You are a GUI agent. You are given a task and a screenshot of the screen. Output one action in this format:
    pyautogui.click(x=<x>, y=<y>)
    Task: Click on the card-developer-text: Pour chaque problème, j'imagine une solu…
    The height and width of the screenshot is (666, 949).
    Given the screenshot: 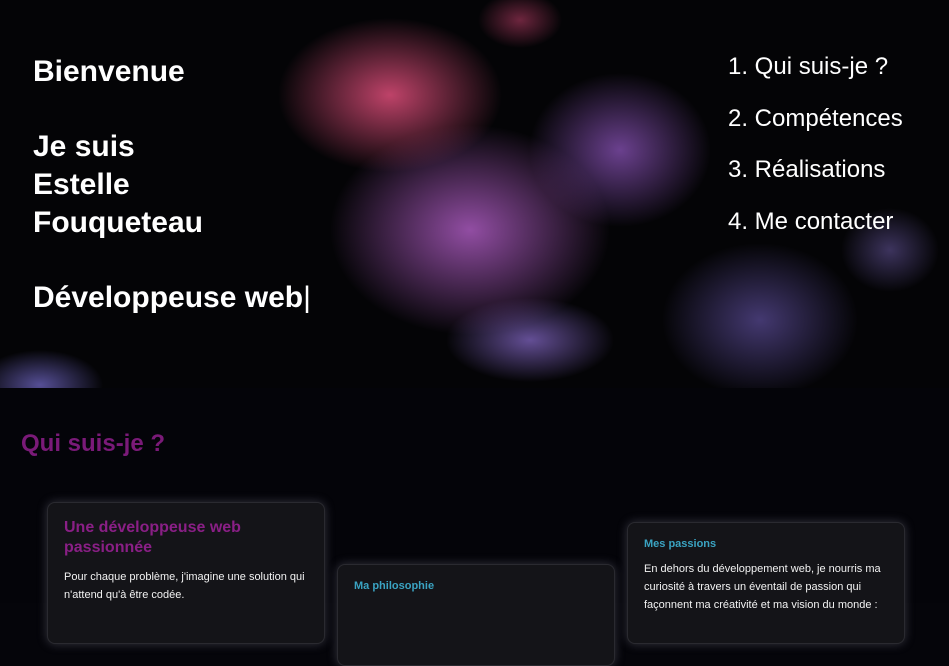 What is the action you would take?
    pyautogui.click(x=184, y=586)
    